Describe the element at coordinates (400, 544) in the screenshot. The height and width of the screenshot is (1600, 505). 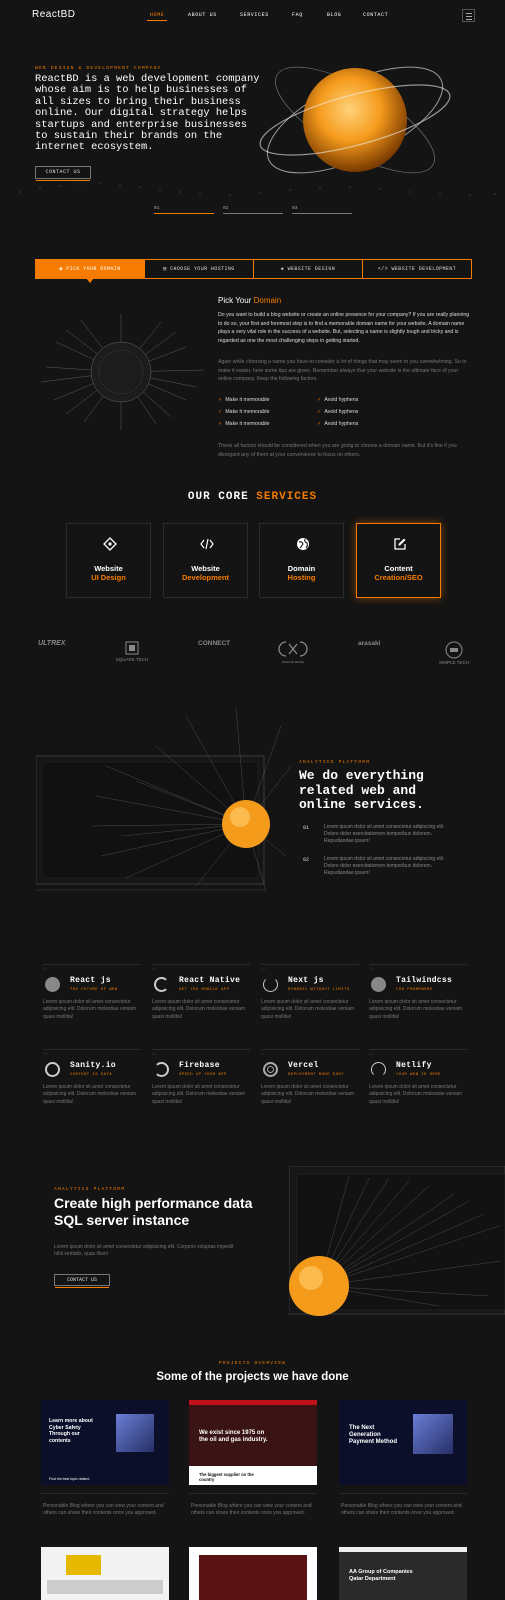
I see `edit-icon` at that location.